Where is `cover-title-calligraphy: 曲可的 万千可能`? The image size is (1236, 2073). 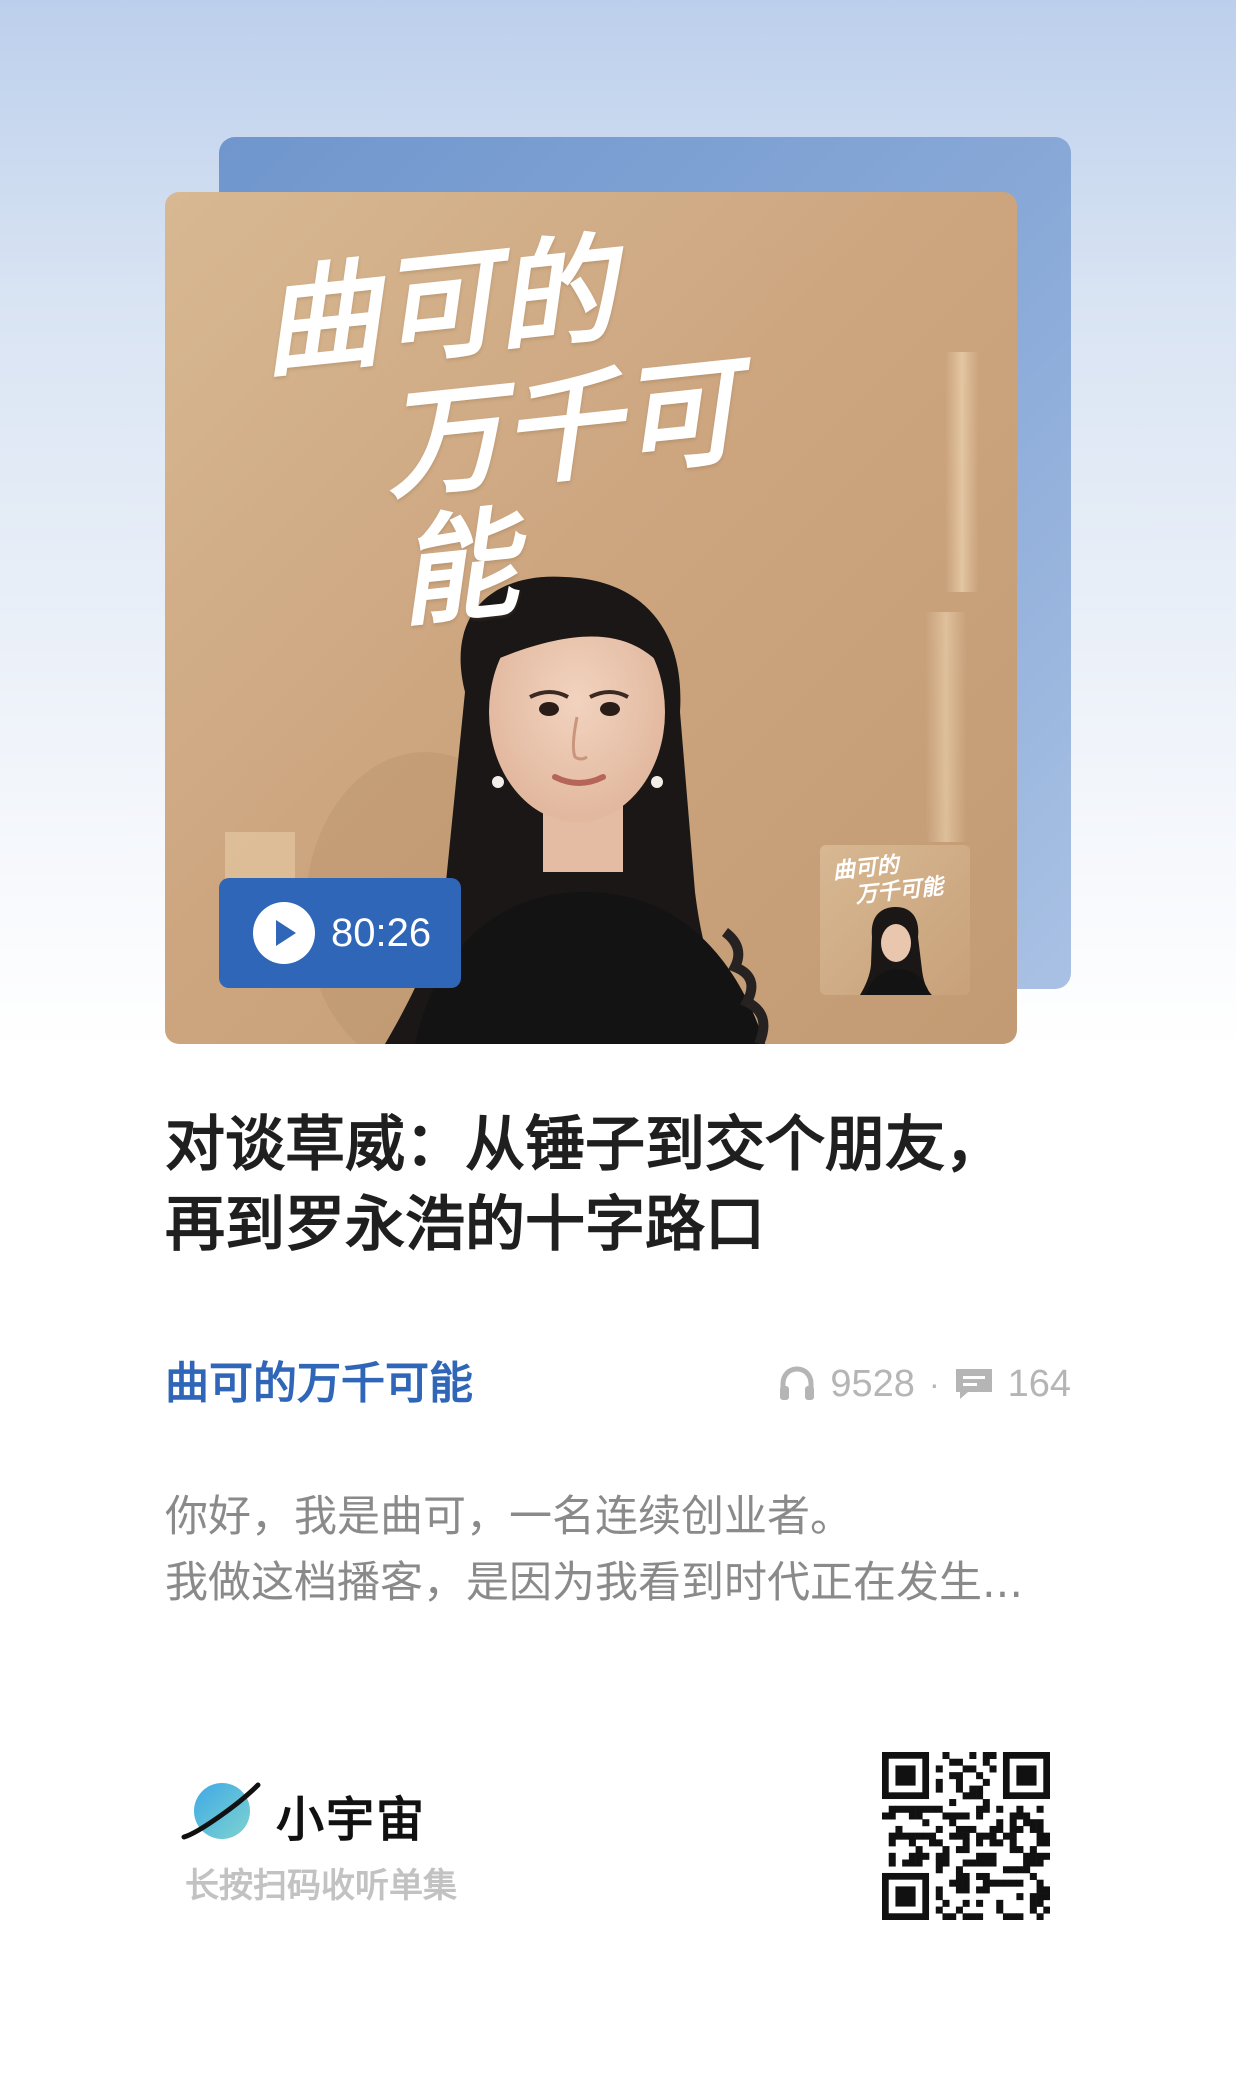 cover-title-calligraphy: 曲可的 万千可能 is located at coordinates (553, 426).